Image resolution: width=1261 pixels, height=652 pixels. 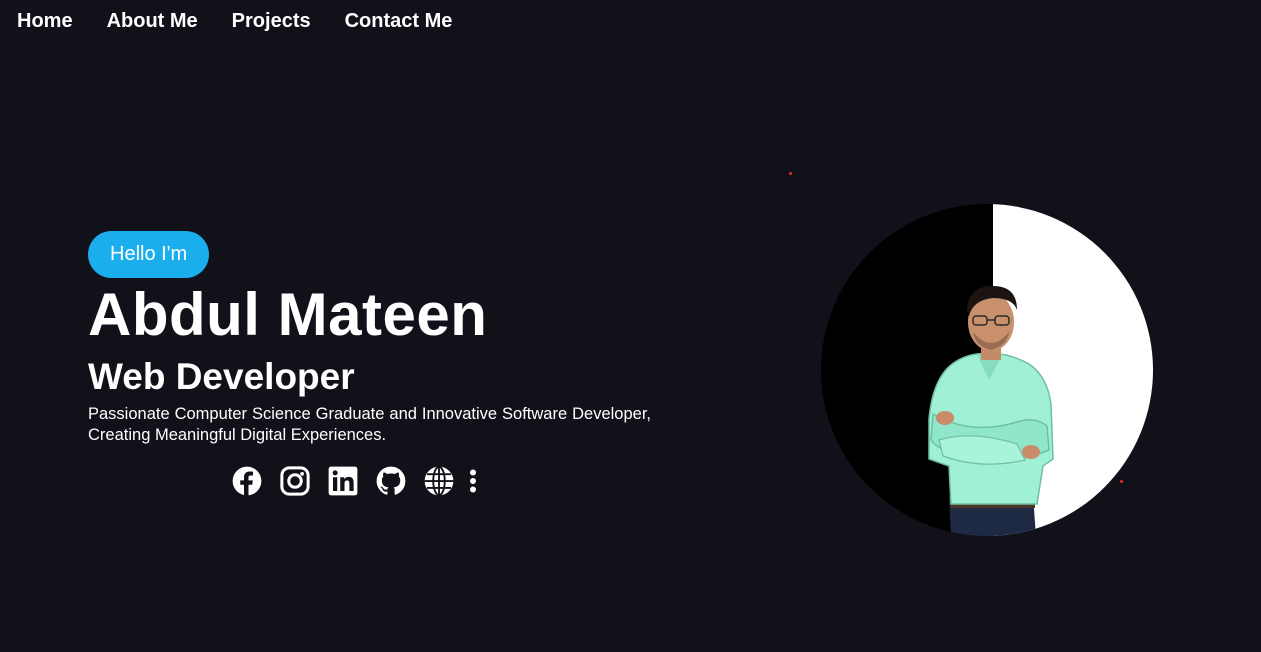 What do you see at coordinates (152, 21) in the screenshot?
I see `nav-about-link: About Me` at bounding box center [152, 21].